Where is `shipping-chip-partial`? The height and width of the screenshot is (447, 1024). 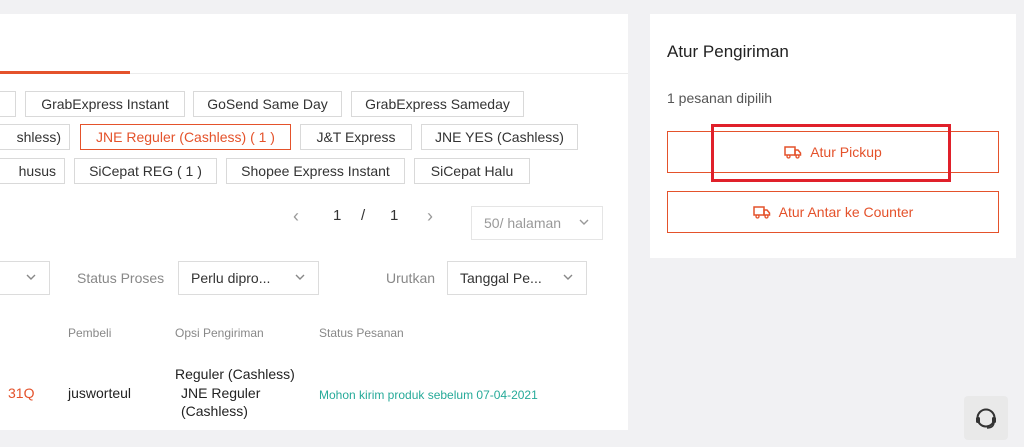
shipping-chip-partial is located at coordinates (8, 104).